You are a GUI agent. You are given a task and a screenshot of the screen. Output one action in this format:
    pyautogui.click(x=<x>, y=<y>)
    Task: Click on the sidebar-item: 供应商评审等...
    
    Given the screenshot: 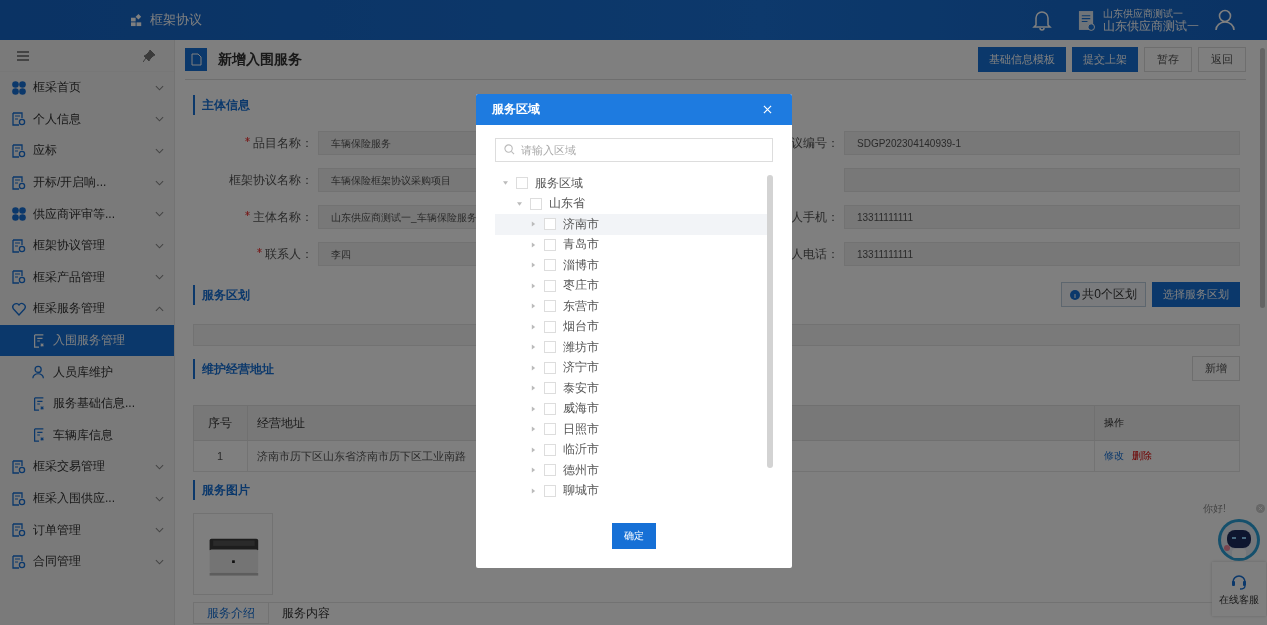 What is the action you would take?
    pyautogui.click(x=87, y=214)
    